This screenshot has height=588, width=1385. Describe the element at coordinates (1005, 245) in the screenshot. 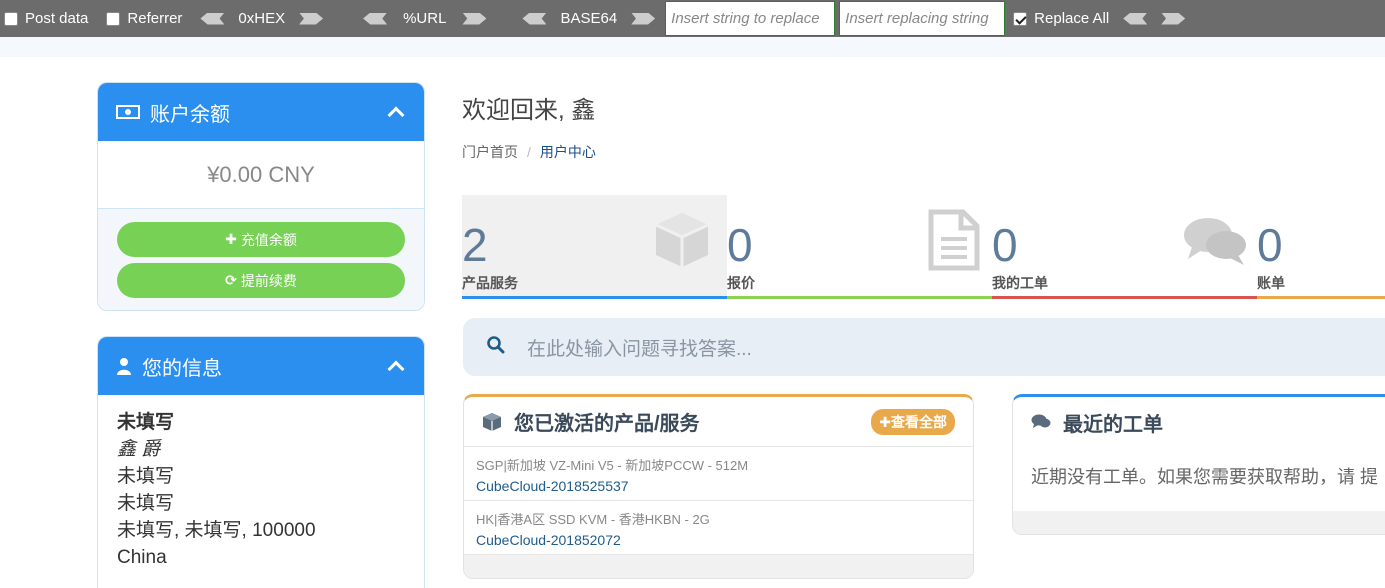

I see `stat-tickets-value: 0` at that location.